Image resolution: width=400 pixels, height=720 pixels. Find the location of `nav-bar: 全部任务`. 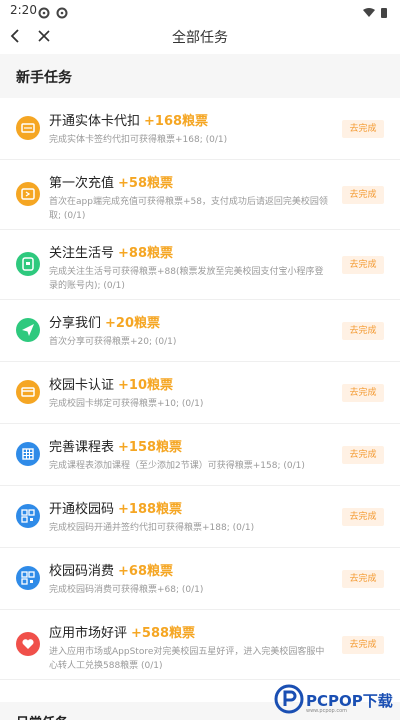

nav-bar: 全部任务 is located at coordinates (200, 36).